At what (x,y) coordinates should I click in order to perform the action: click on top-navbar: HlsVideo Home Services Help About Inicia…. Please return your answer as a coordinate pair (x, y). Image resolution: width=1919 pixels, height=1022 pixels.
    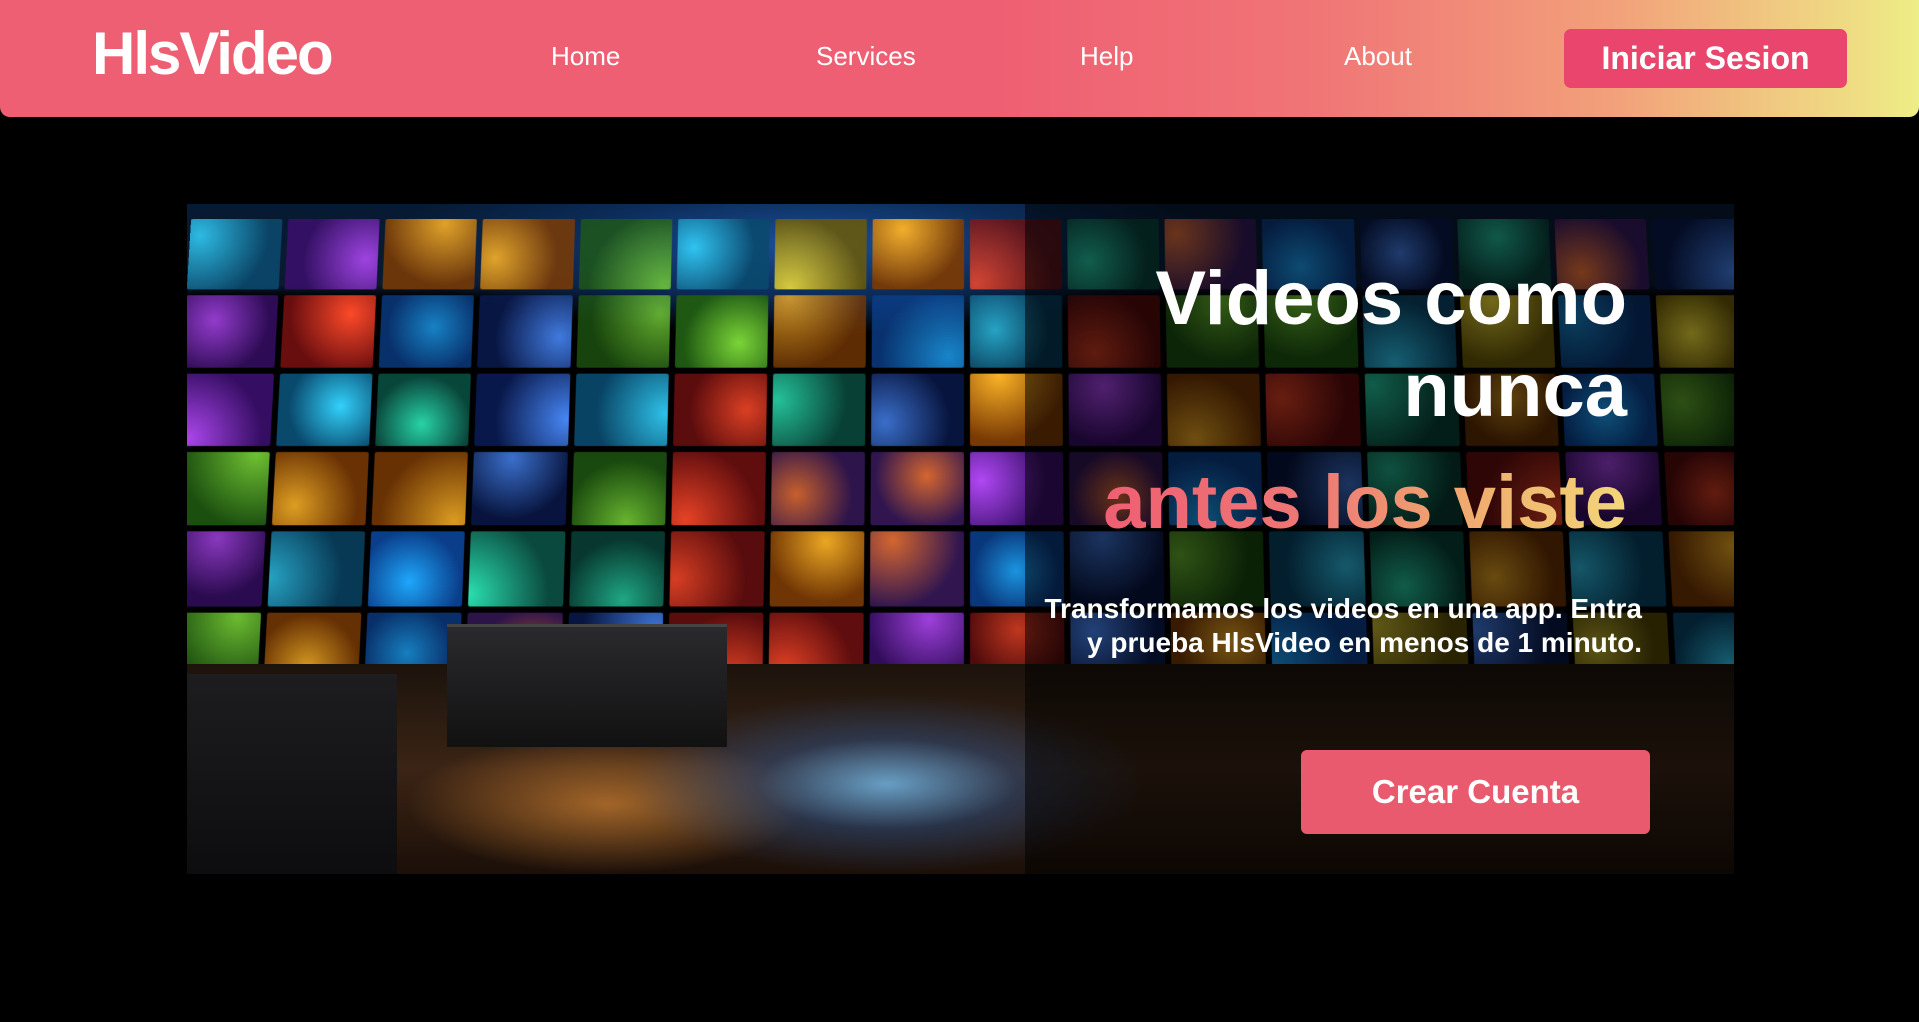
    Looking at the image, I should click on (959, 58).